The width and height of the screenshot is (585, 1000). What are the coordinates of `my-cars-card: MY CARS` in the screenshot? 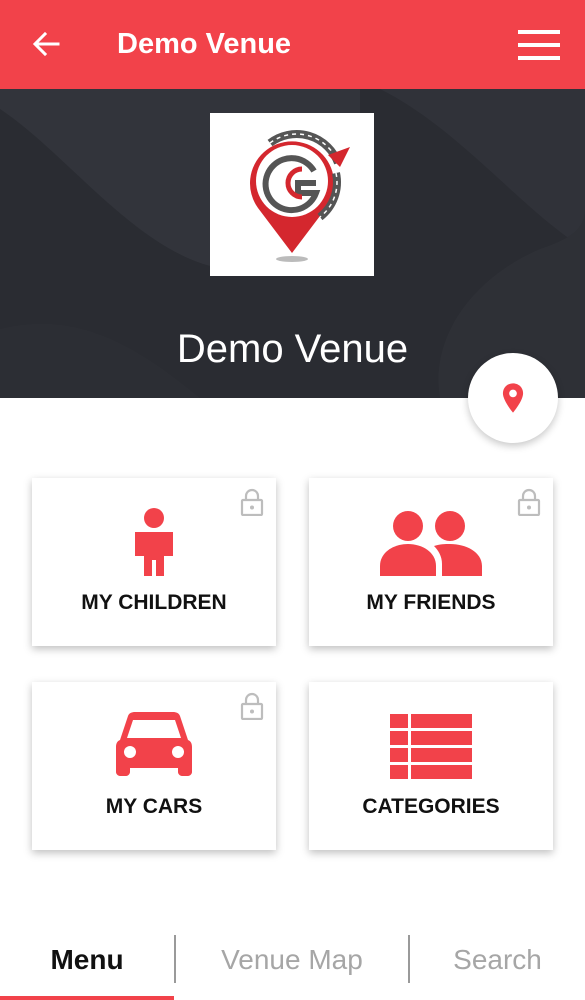 It's located at (154, 766).